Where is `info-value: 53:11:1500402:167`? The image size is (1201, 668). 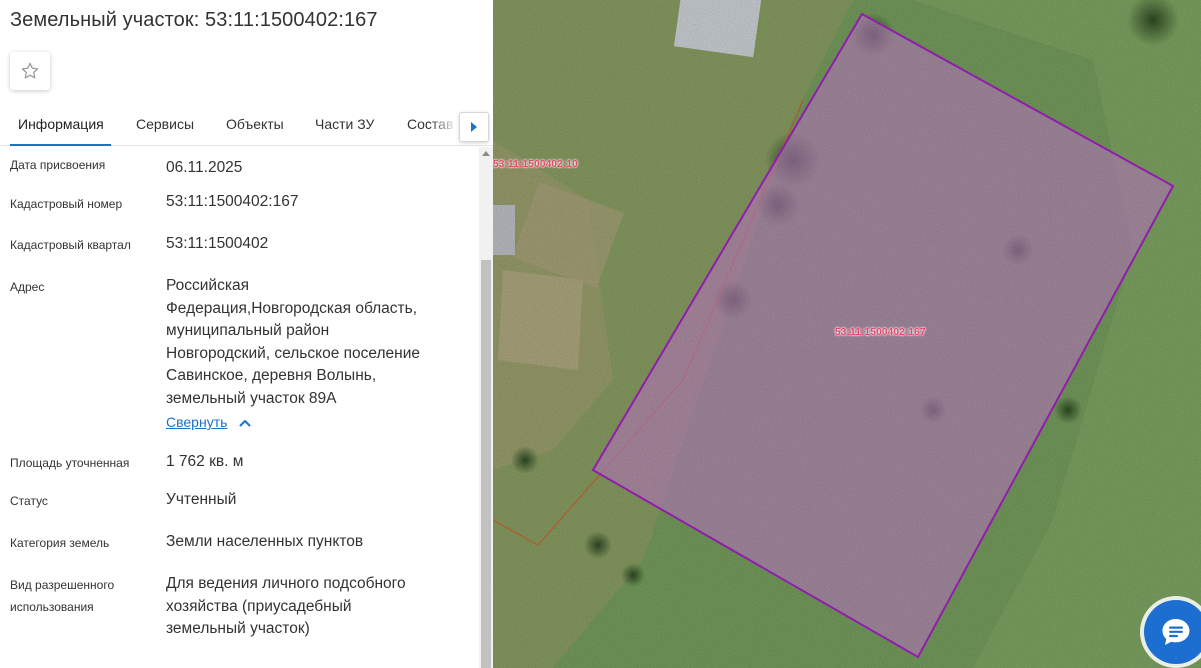
info-value: 53:11:1500402:167 is located at coordinates (232, 201).